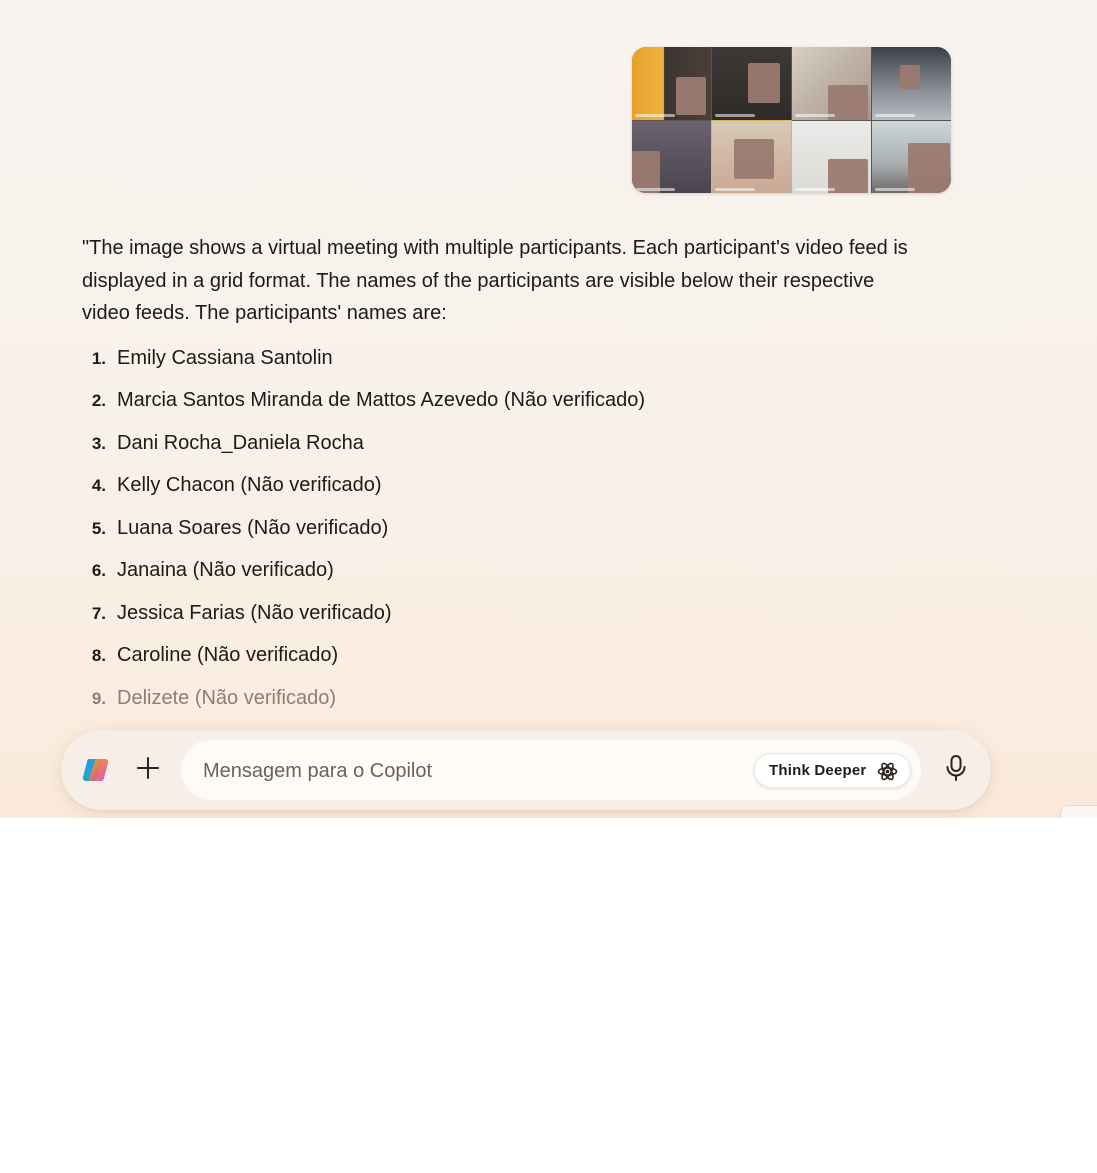 The image size is (1097, 1173). What do you see at coordinates (497, 490) in the screenshot?
I see `list-item: 4. Kelly Chacon (Não verificado)` at bounding box center [497, 490].